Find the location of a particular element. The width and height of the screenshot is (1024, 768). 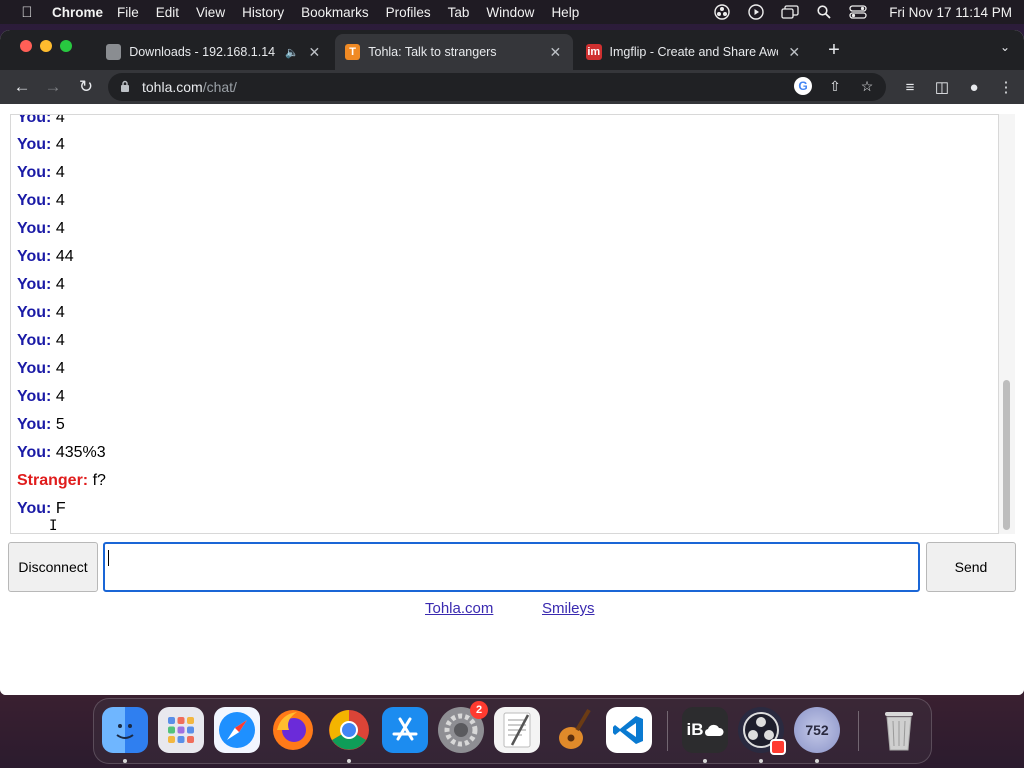

safari-icon is located at coordinates (237, 730).